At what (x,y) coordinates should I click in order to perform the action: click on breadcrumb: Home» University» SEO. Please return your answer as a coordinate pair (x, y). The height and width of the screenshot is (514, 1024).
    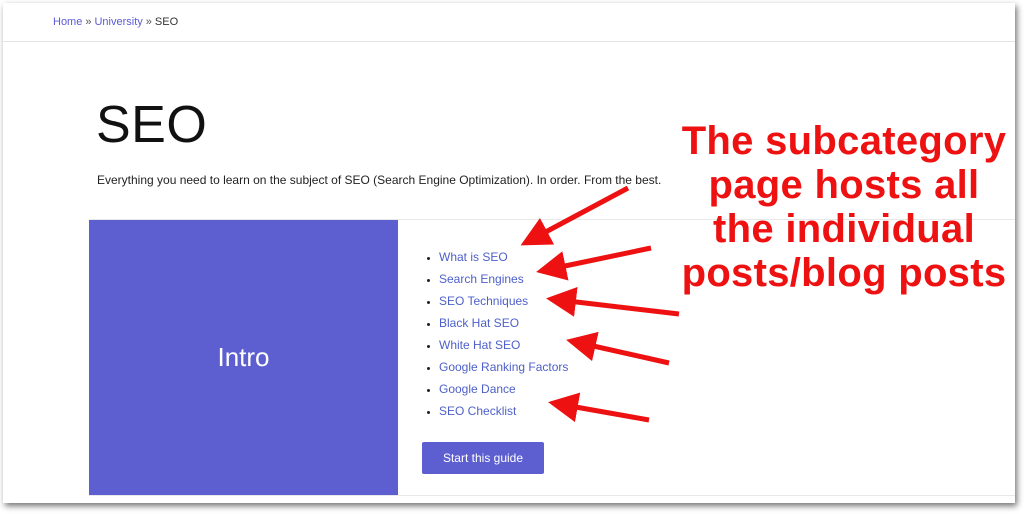
    Looking at the image, I should click on (115, 22).